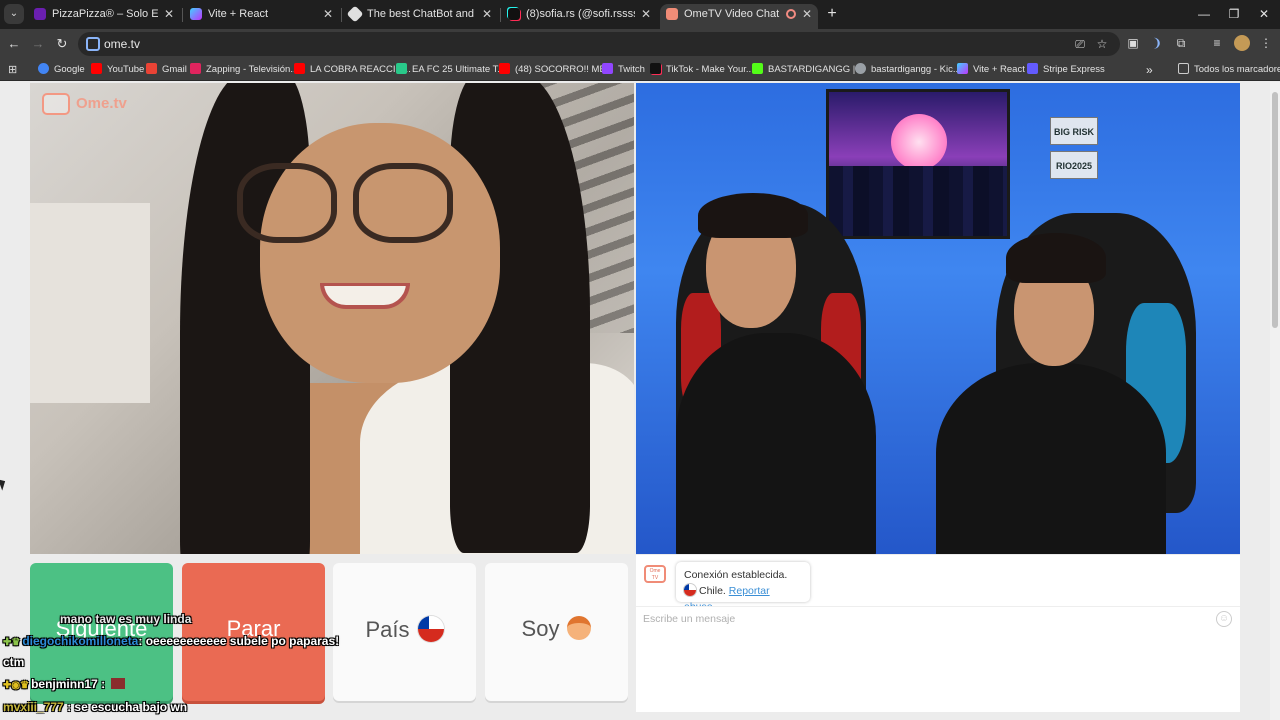 Image resolution: width=1280 pixels, height=720 pixels. Describe the element at coordinates (1266, 43) in the screenshot. I see `menu-kebab-icon: ⋮` at that location.